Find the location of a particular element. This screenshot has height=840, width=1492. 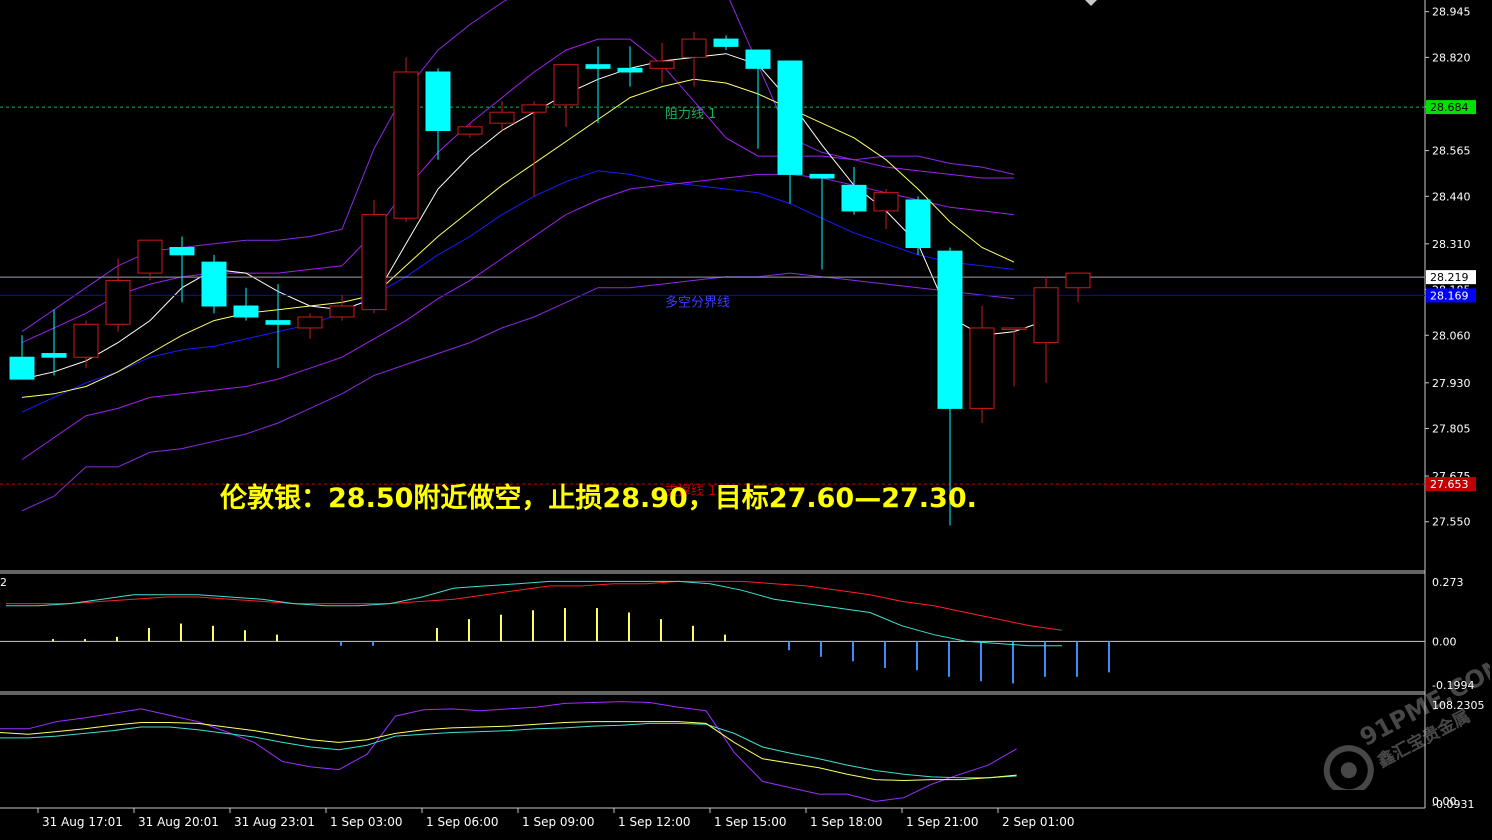

macd-tick-0: 0.273 is located at coordinates (1448, 582).